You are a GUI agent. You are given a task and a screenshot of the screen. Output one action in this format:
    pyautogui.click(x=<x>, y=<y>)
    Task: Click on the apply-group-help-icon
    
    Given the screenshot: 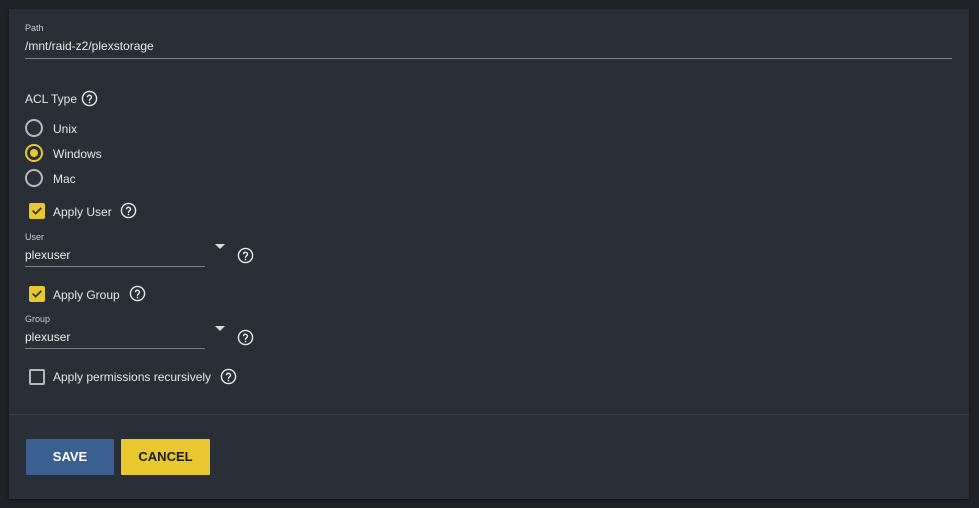 What is the action you would take?
    pyautogui.click(x=137, y=293)
    